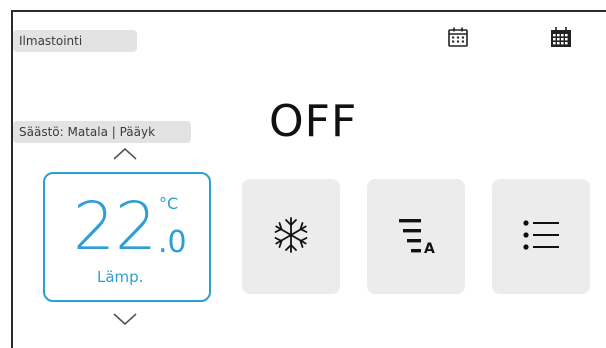 This screenshot has width=606, height=348. I want to click on temperature-integer: 22, so click(115, 226).